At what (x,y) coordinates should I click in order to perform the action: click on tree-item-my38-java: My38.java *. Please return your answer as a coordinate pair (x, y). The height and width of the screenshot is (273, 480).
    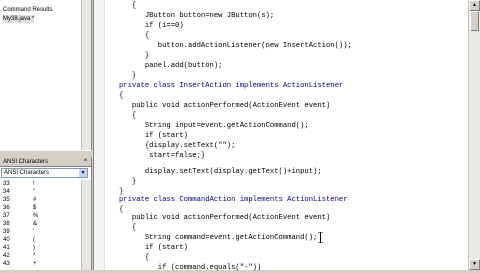
    Looking at the image, I should click on (19, 19).